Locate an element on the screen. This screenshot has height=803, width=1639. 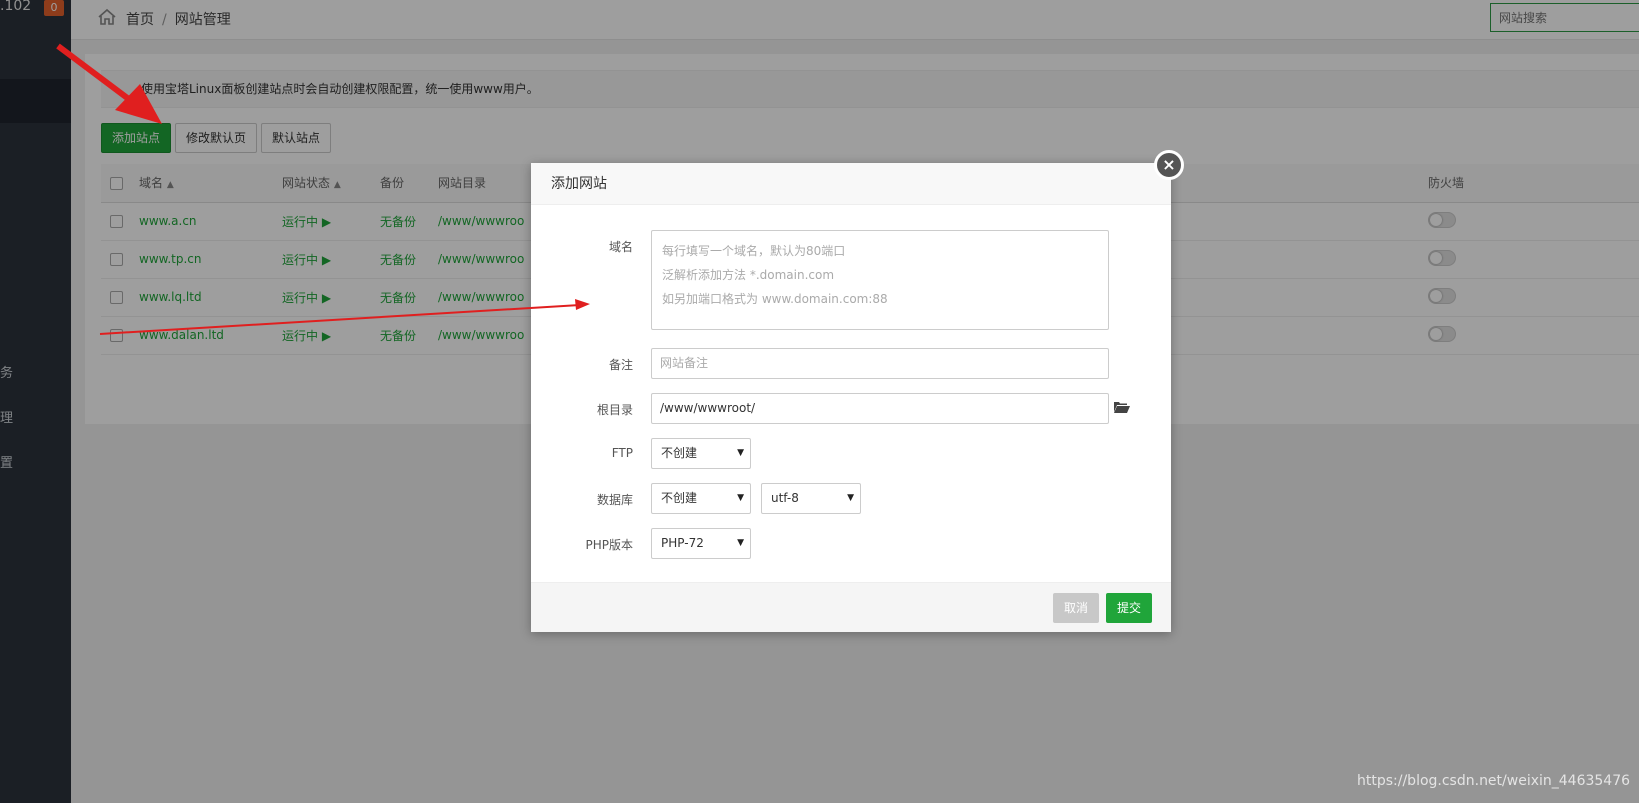
cancel-button: 取消 is located at coordinates (1076, 608).